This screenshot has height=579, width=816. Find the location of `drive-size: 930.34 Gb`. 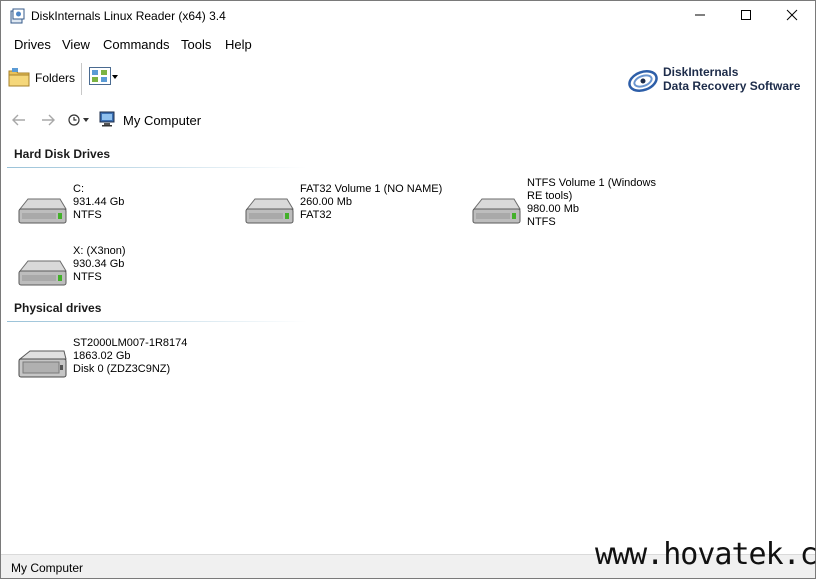

drive-size: 930.34 Gb is located at coordinates (99, 264).